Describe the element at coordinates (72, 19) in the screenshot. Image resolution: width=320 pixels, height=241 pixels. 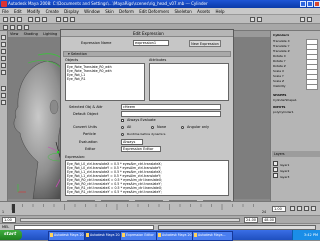
I see `snap-point-icon` at that location.